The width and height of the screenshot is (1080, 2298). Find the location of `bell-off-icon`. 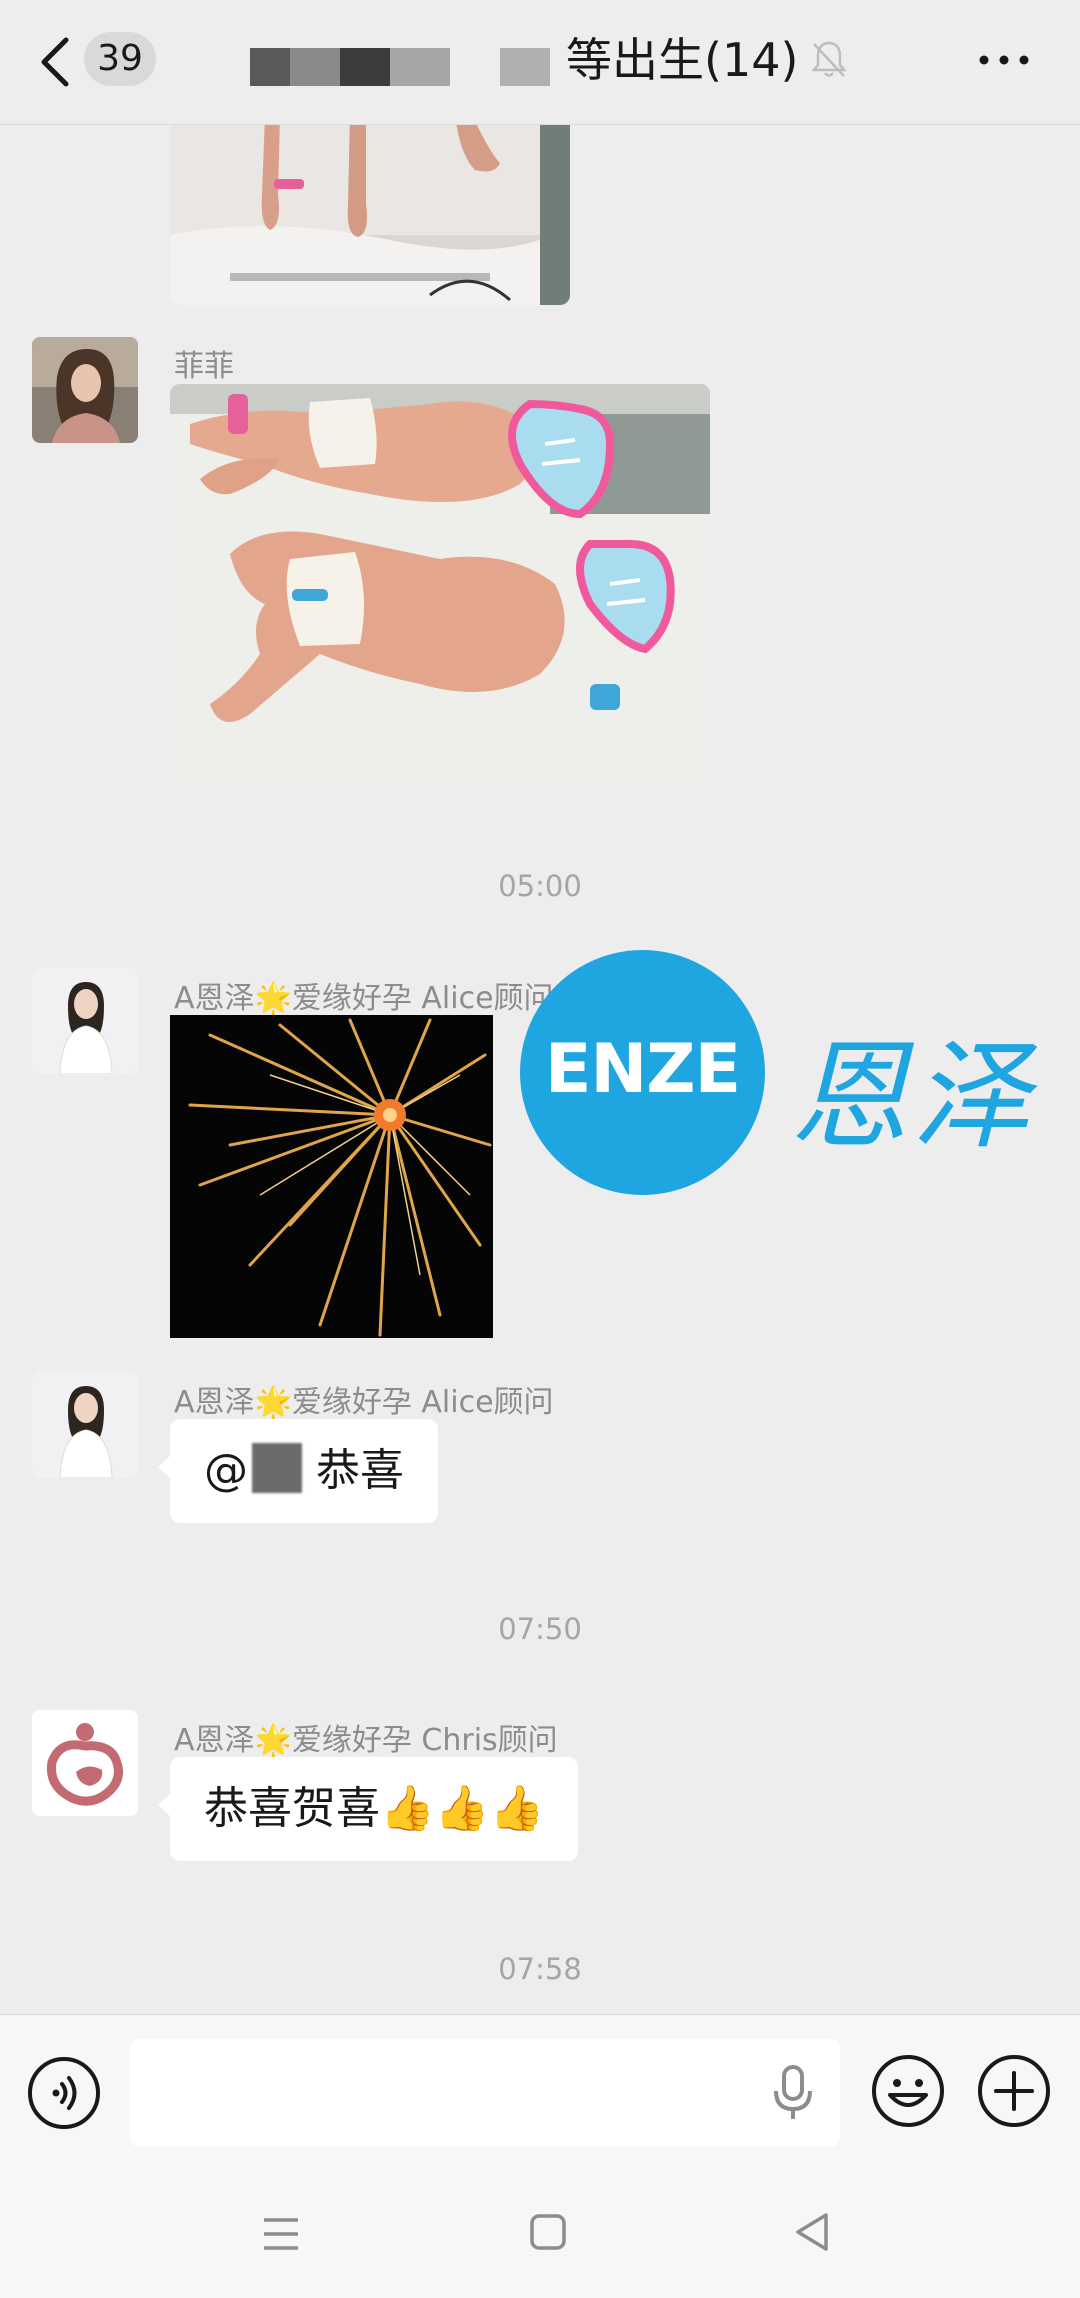

bell-off-icon is located at coordinates (829, 59).